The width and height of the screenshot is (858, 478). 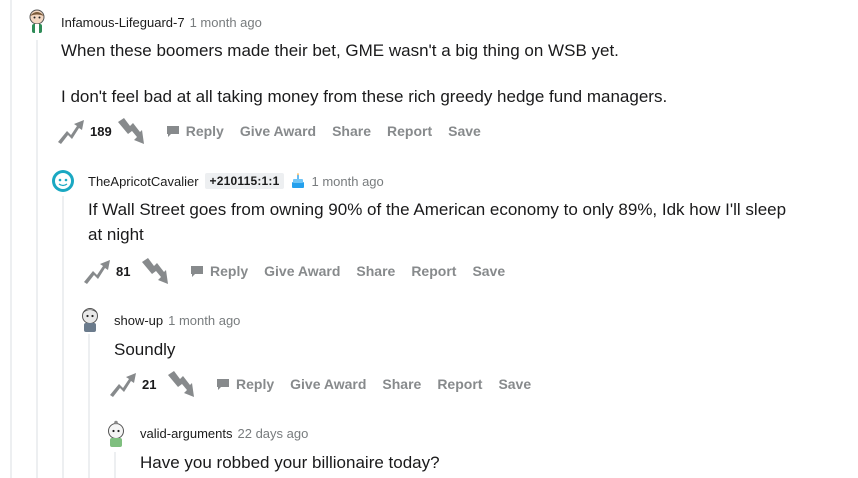 What do you see at coordinates (244, 181) in the screenshot?
I see `user-flair: +210115:1:1` at bounding box center [244, 181].